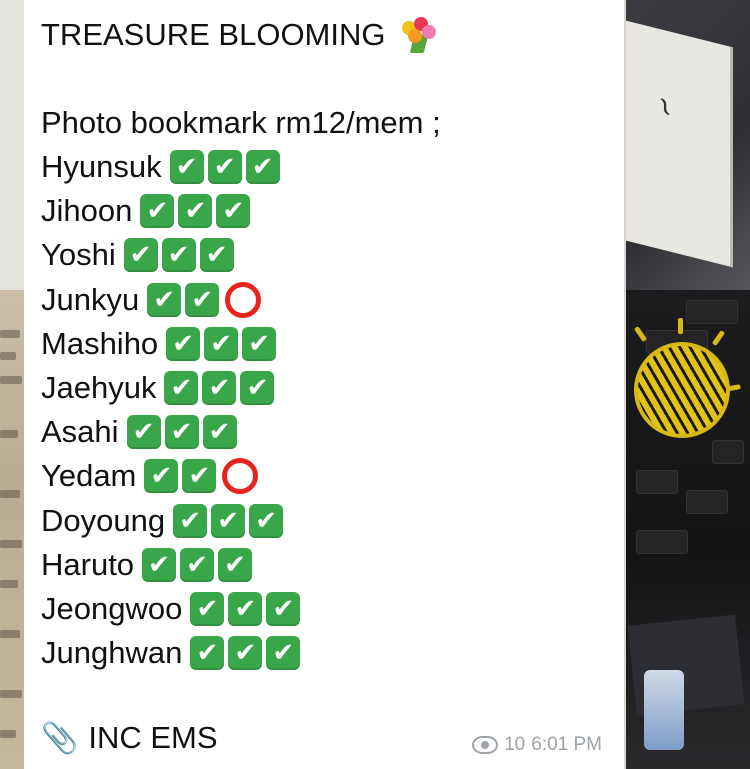  I want to click on member-name: Jaehyuk, so click(99, 387).